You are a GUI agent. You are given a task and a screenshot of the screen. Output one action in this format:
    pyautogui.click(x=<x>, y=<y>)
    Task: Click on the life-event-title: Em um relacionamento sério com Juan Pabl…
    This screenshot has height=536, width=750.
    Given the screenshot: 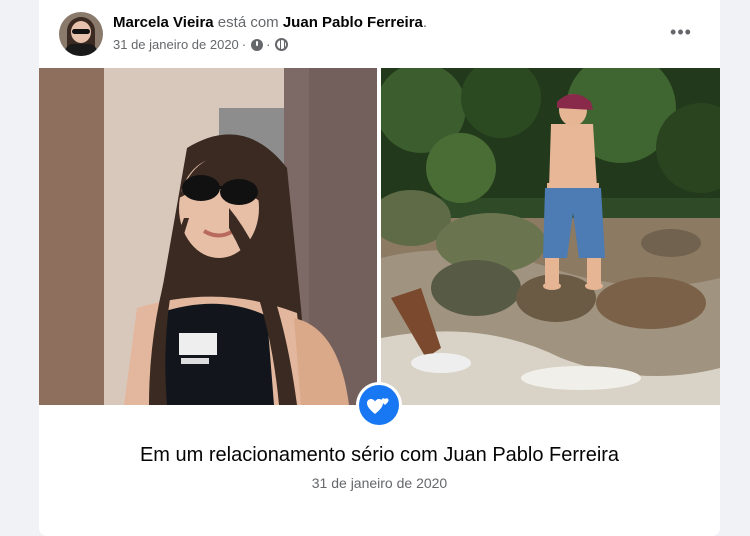 What is the action you would take?
    pyautogui.click(x=379, y=455)
    